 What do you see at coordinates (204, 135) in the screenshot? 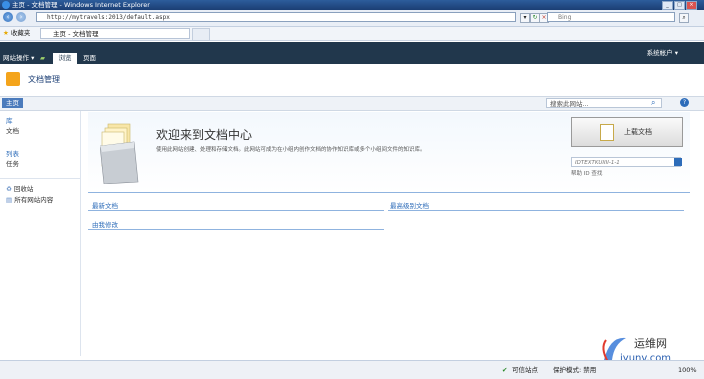
I see `welcome-title: 欢迎来到文档中心` at bounding box center [204, 135].